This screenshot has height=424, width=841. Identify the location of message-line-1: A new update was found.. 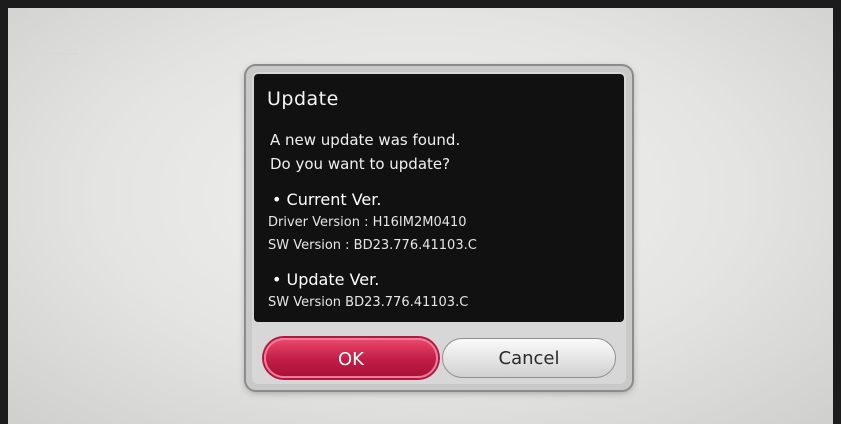
(365, 140).